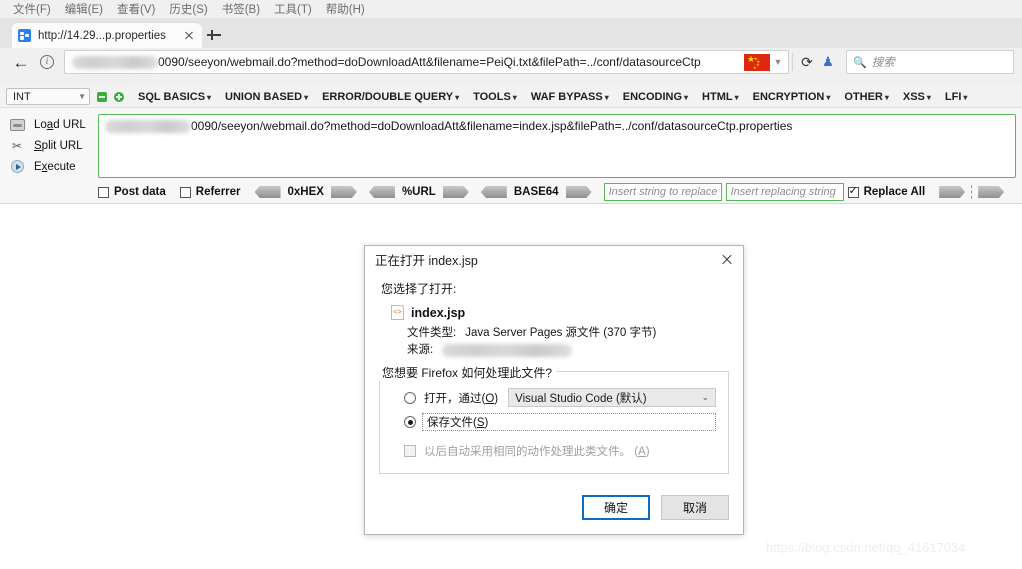 Image resolution: width=1022 pixels, height=569 pixels. Describe the element at coordinates (21, 62) in the screenshot. I see `back-button: ←` at that location.